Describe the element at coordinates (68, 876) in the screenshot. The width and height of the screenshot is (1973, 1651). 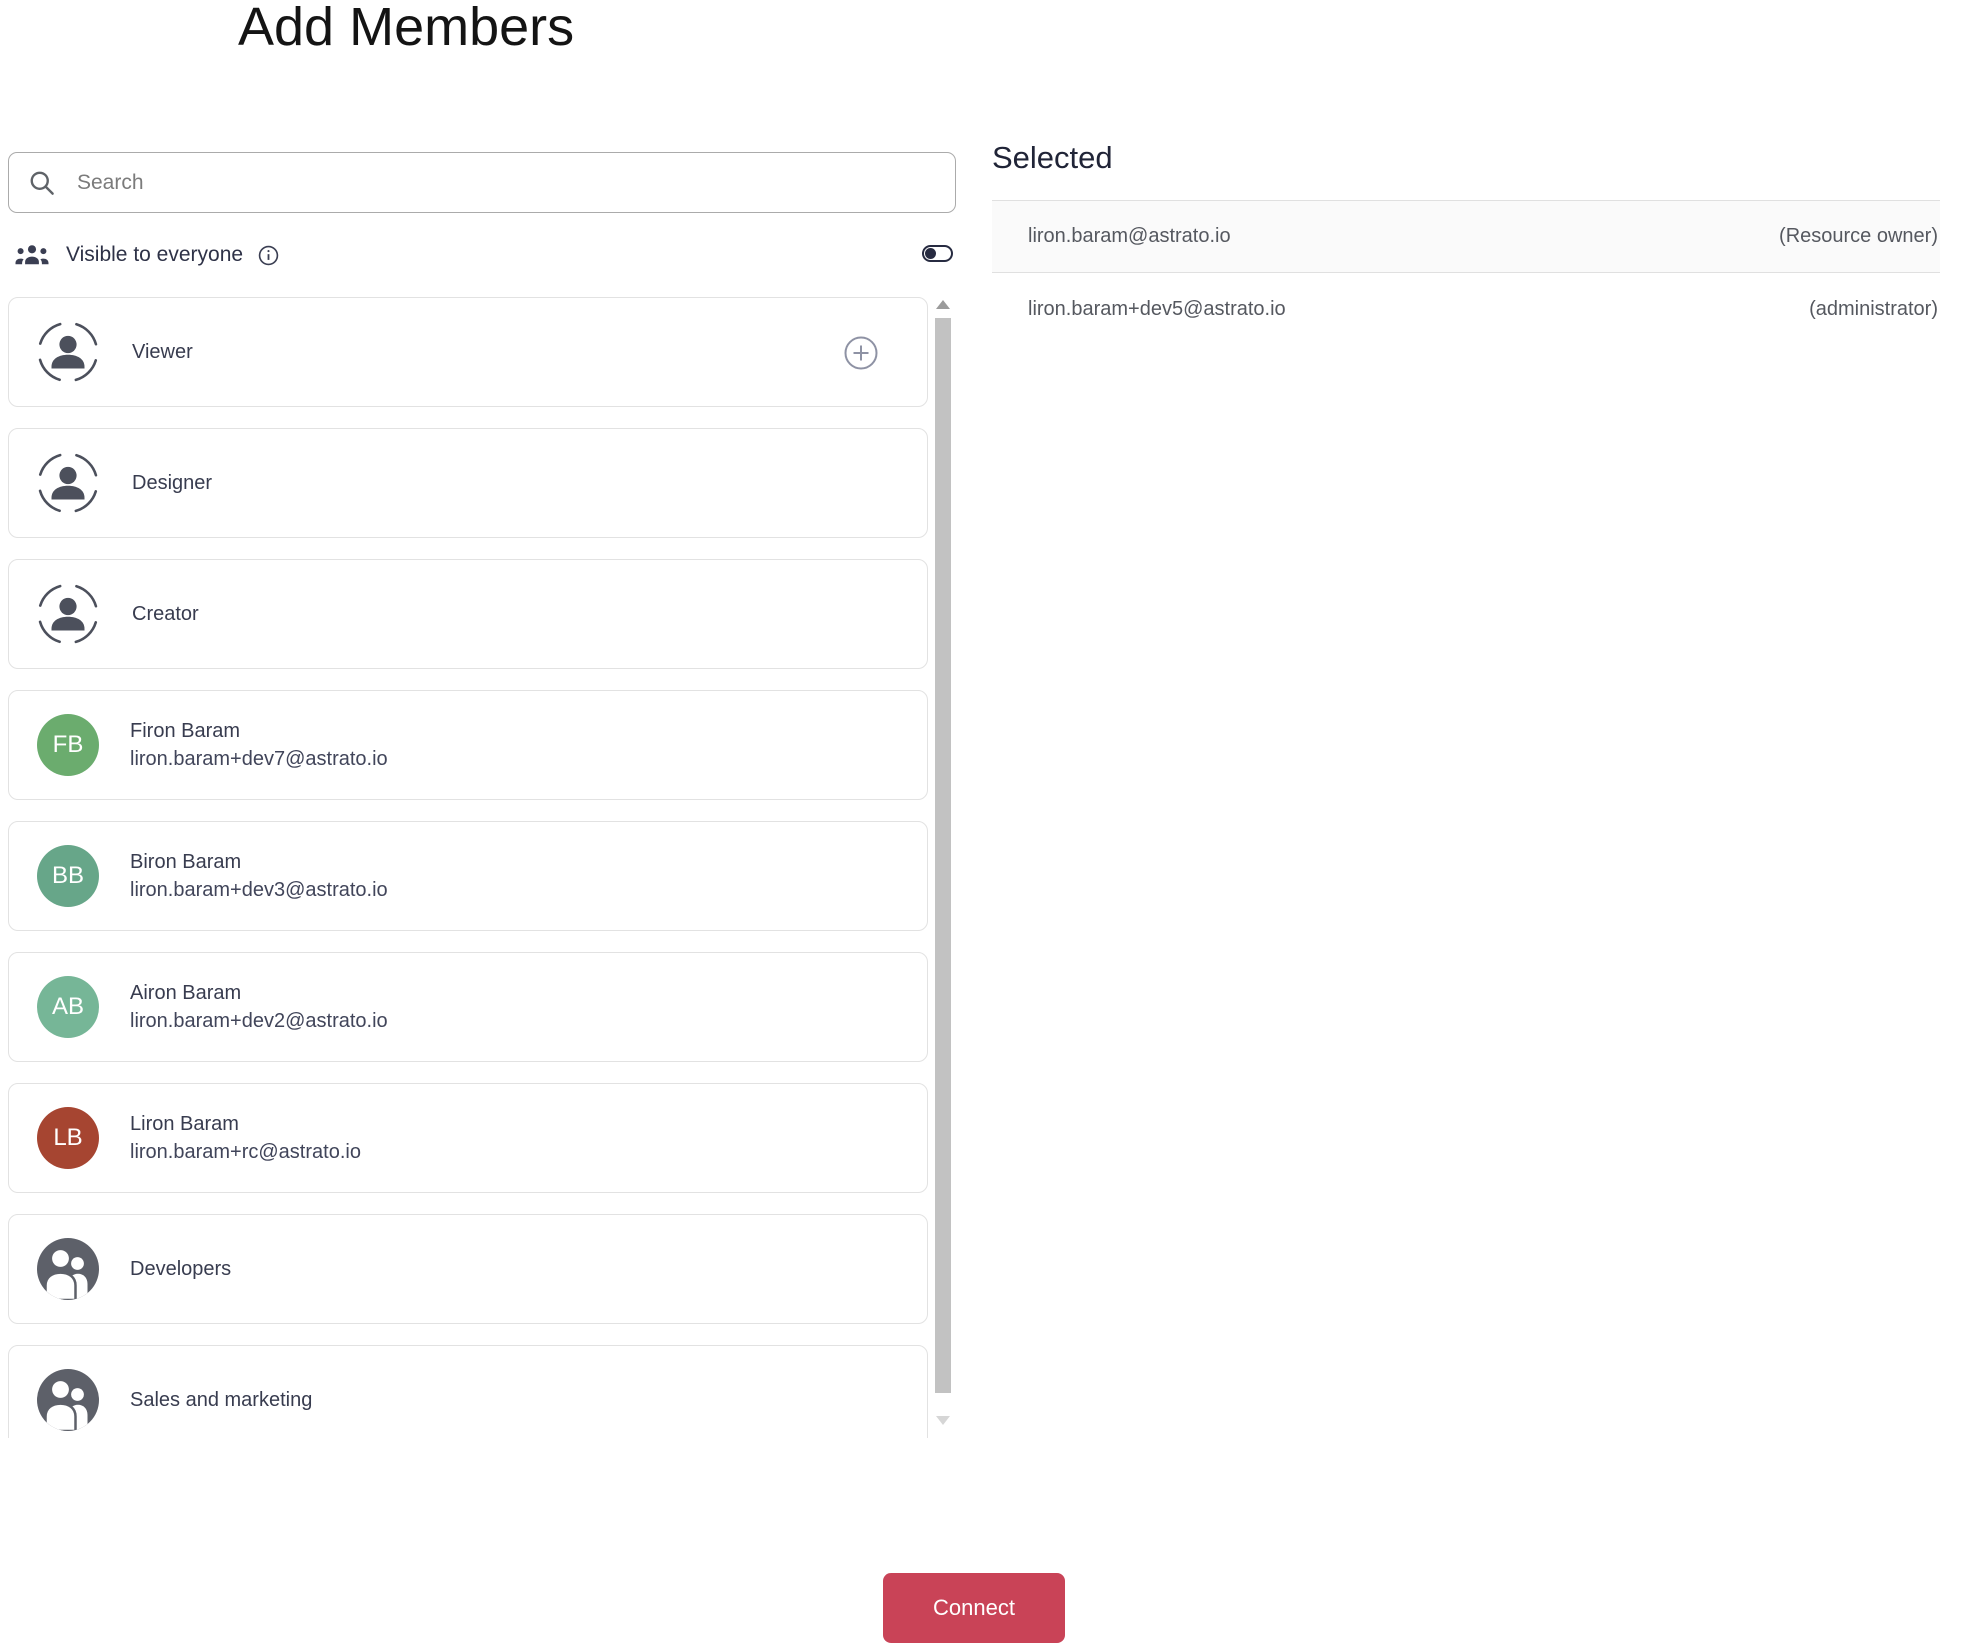
I see `avatar: BB` at that location.